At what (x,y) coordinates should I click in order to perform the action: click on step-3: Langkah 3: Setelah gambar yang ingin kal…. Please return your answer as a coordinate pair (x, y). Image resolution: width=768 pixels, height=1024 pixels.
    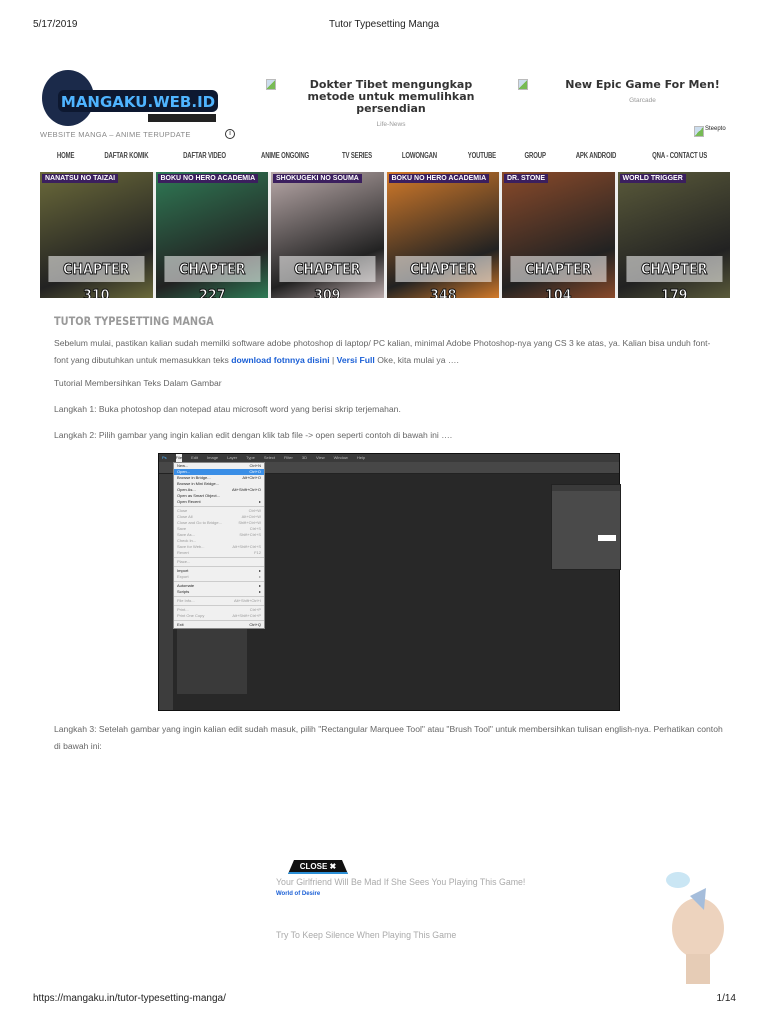
    Looking at the image, I should click on (388, 737).